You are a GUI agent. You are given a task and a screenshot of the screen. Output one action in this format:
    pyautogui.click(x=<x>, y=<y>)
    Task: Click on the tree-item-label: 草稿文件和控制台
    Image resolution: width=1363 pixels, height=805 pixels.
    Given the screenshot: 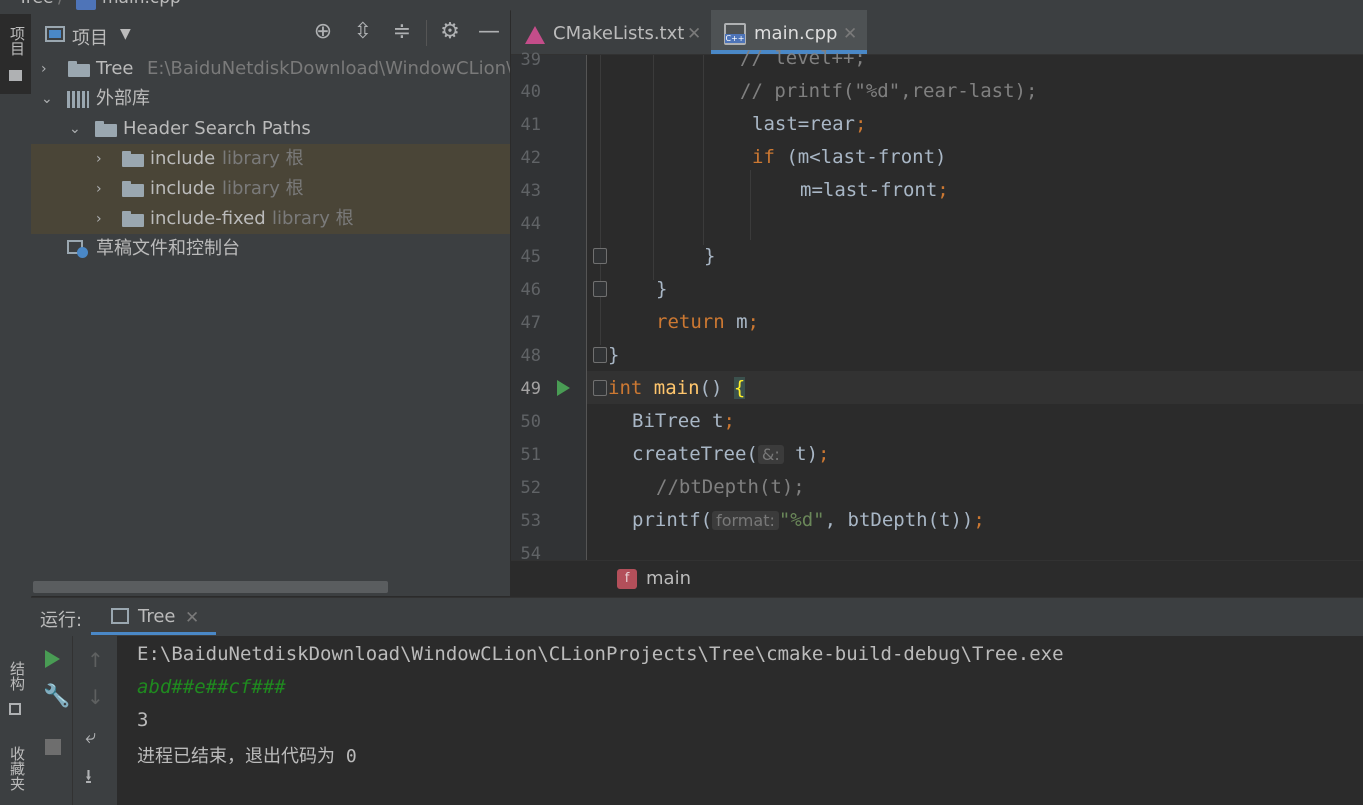 What is the action you would take?
    pyautogui.click(x=168, y=248)
    